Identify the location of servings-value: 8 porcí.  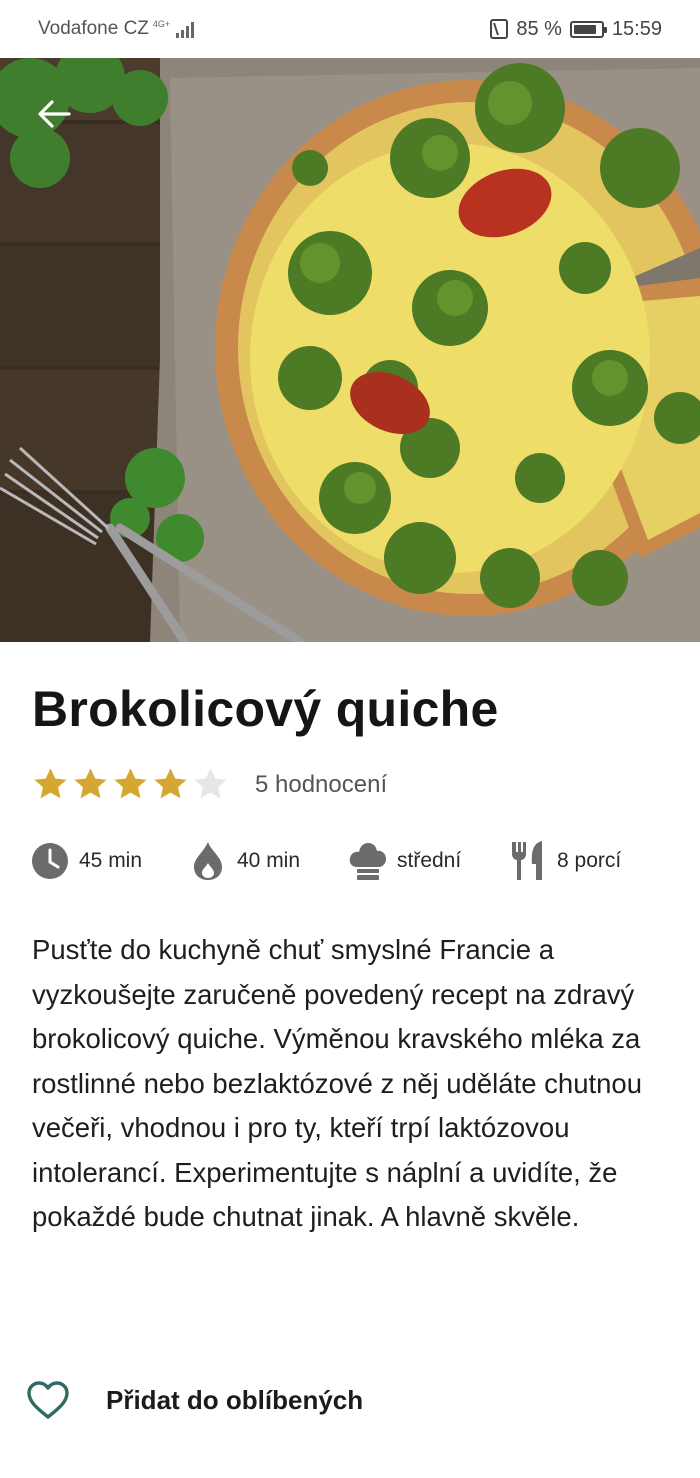
(589, 860).